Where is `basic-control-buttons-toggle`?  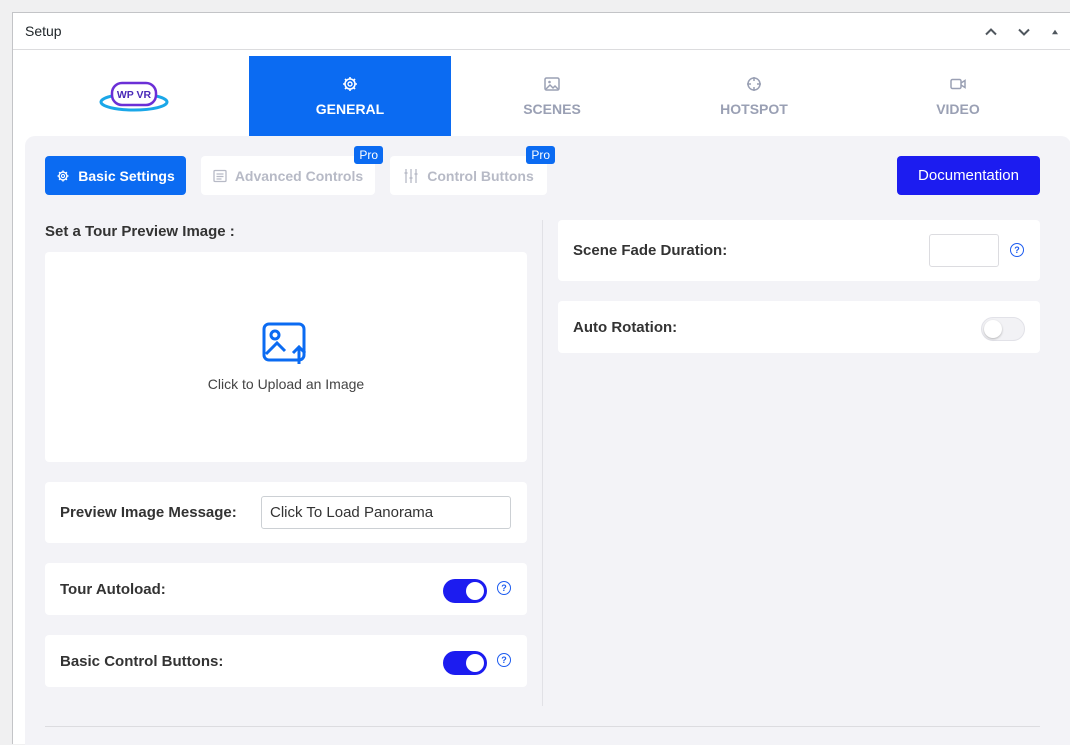 basic-control-buttons-toggle is located at coordinates (465, 663).